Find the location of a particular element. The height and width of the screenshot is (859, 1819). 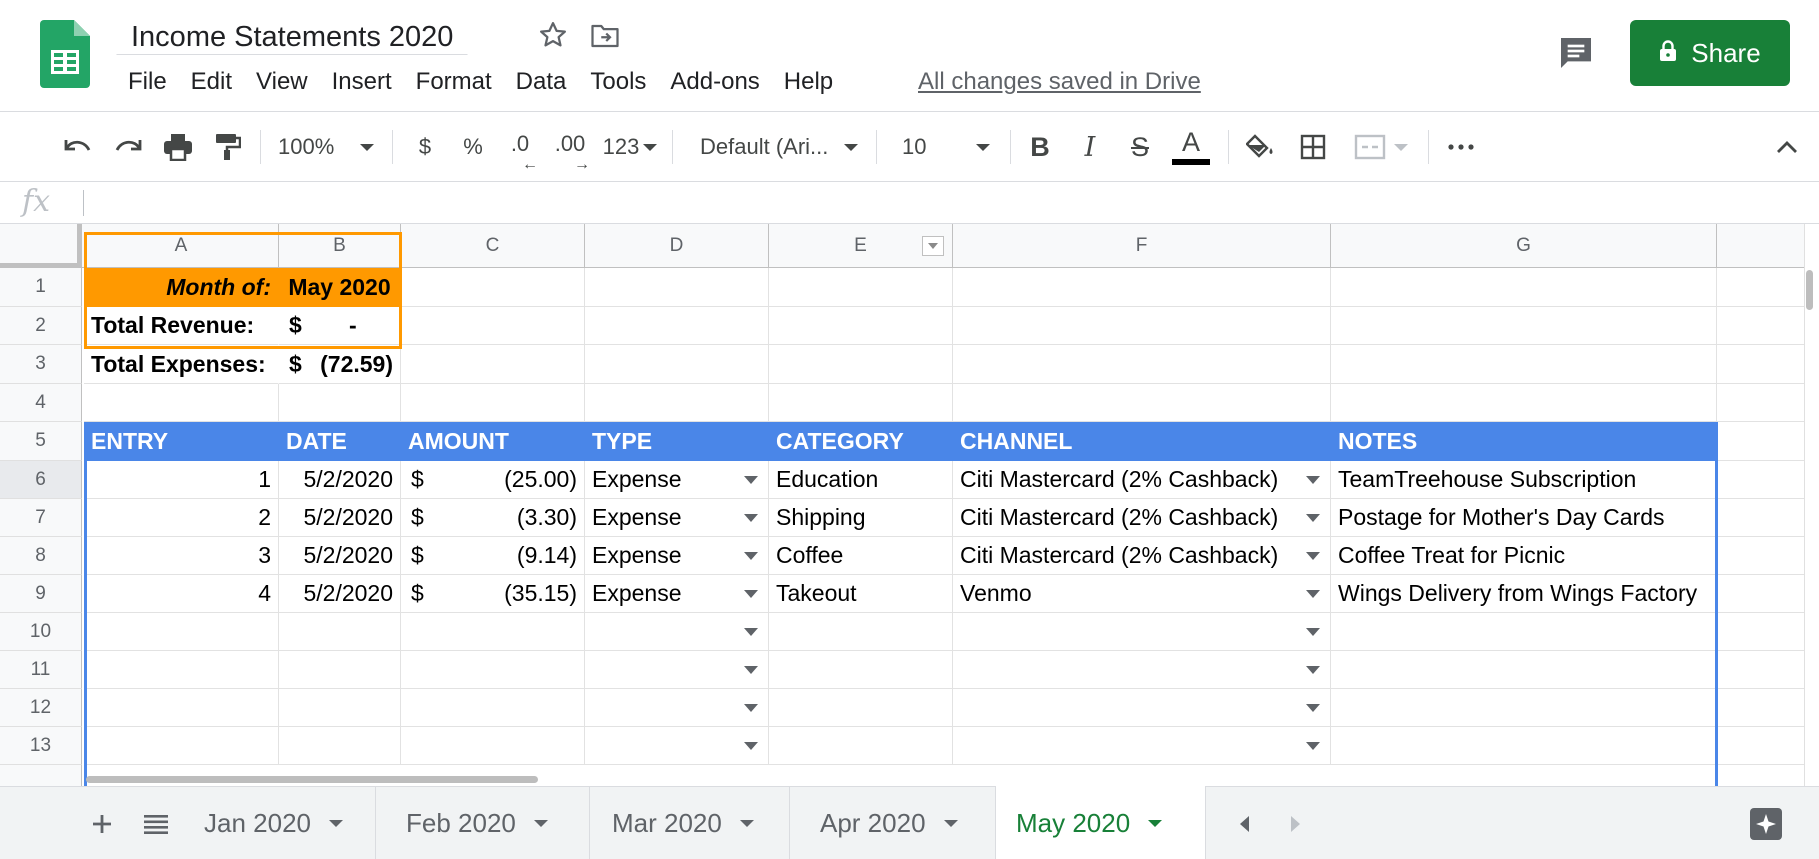

sheet-tab-apr-2020: Apr 2020 is located at coordinates (898, 823).